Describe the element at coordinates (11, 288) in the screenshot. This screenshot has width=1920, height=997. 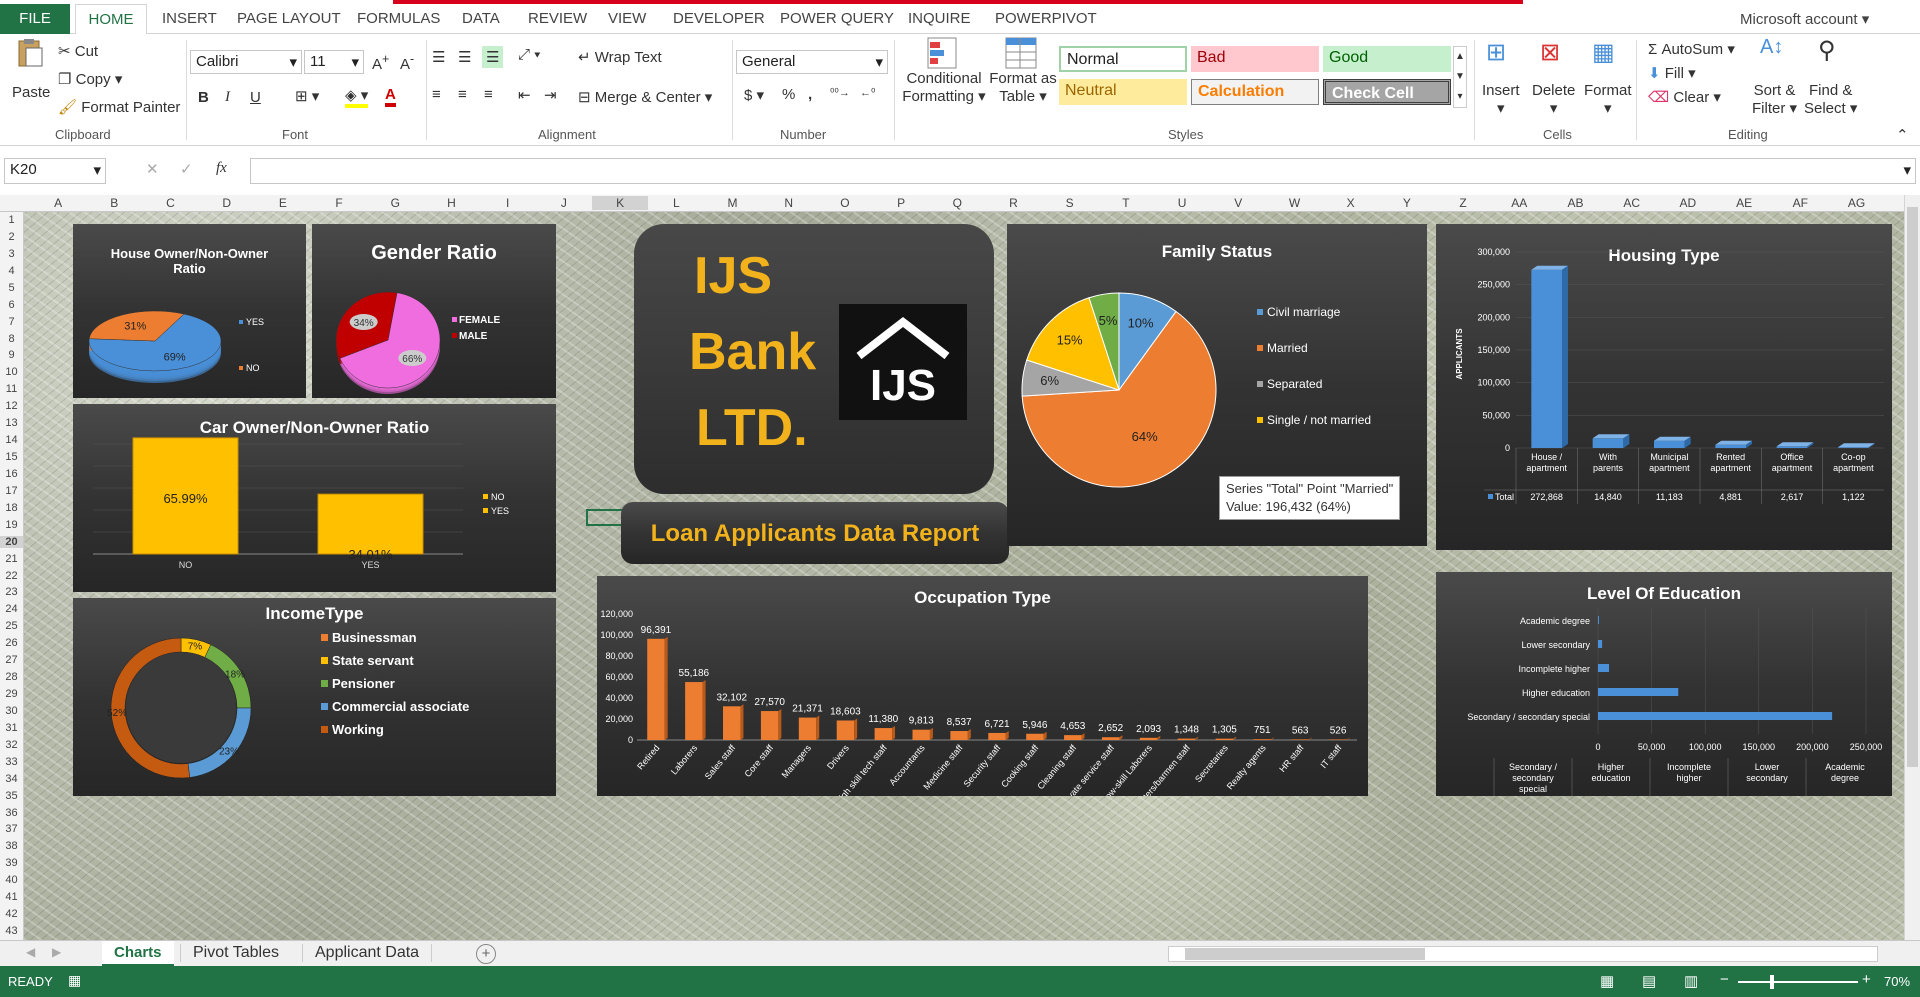
I see `row-header: 5` at that location.